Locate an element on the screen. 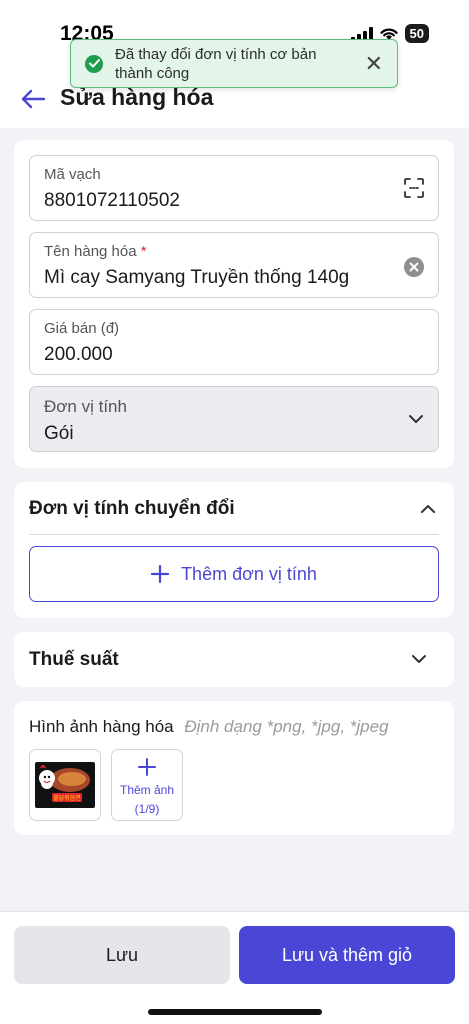  price-label: Giá bán (đ) is located at coordinates (82, 328).